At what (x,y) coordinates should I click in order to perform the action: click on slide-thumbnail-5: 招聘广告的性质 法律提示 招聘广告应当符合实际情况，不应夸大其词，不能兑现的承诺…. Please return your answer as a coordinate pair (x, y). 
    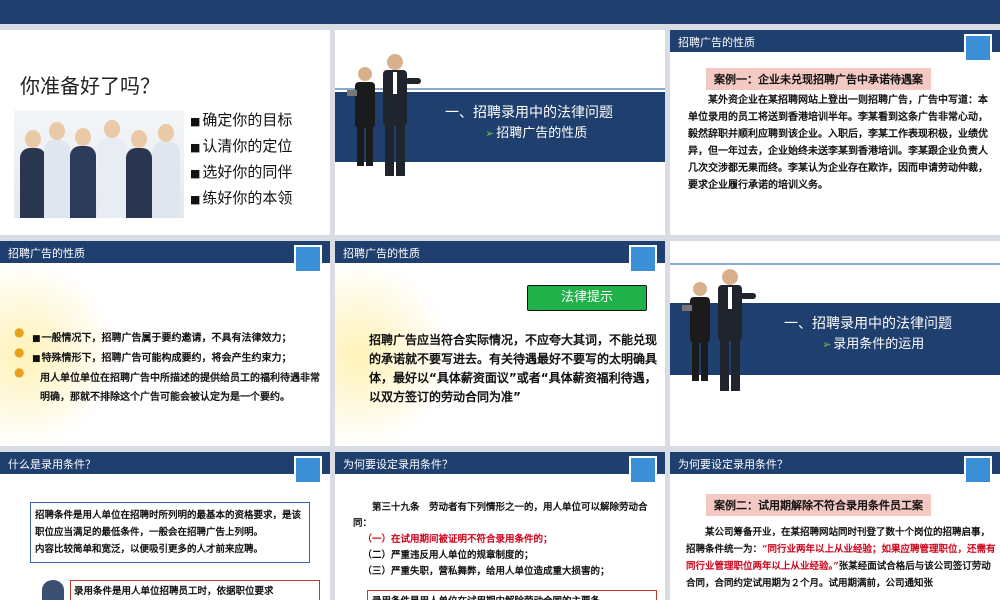
    Looking at the image, I should click on (500, 343).